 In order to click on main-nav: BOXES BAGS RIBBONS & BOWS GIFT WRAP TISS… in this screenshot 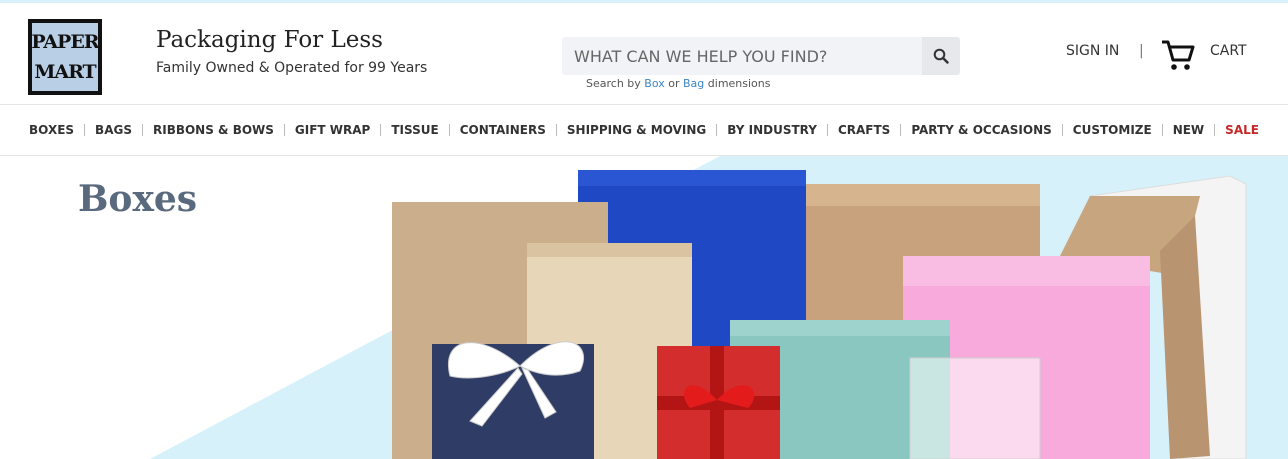, I will do `click(644, 130)`.